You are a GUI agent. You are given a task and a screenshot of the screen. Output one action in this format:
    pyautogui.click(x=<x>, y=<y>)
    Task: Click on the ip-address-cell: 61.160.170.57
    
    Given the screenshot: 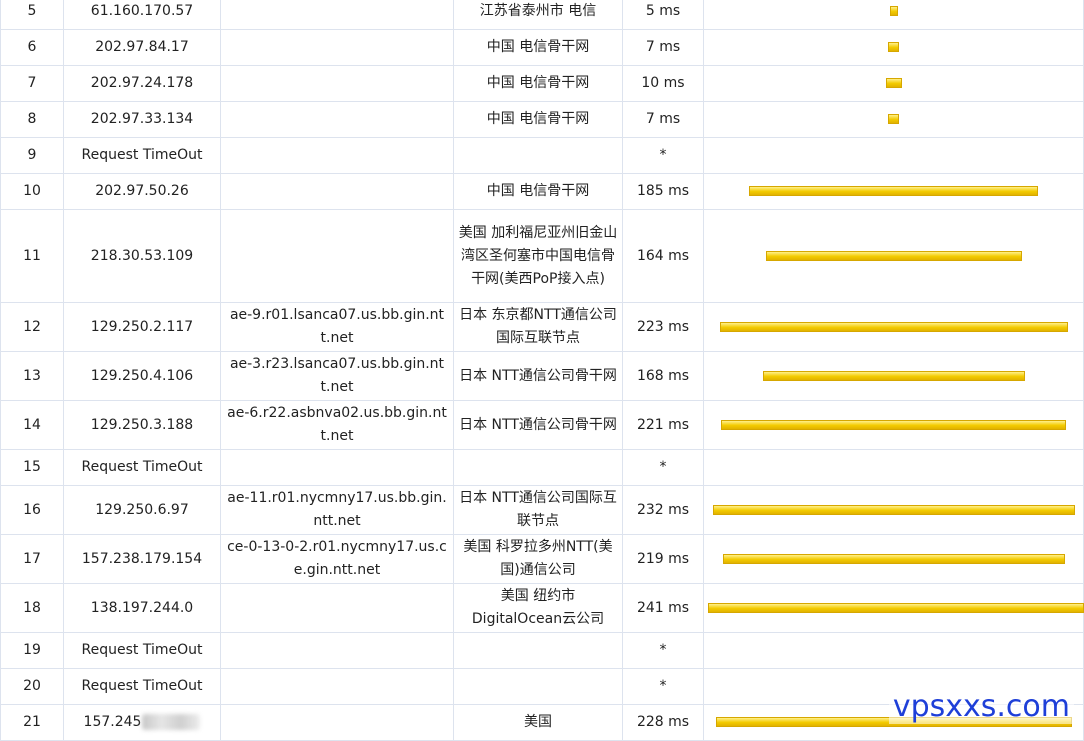 What is the action you would take?
    pyautogui.click(x=142, y=15)
    